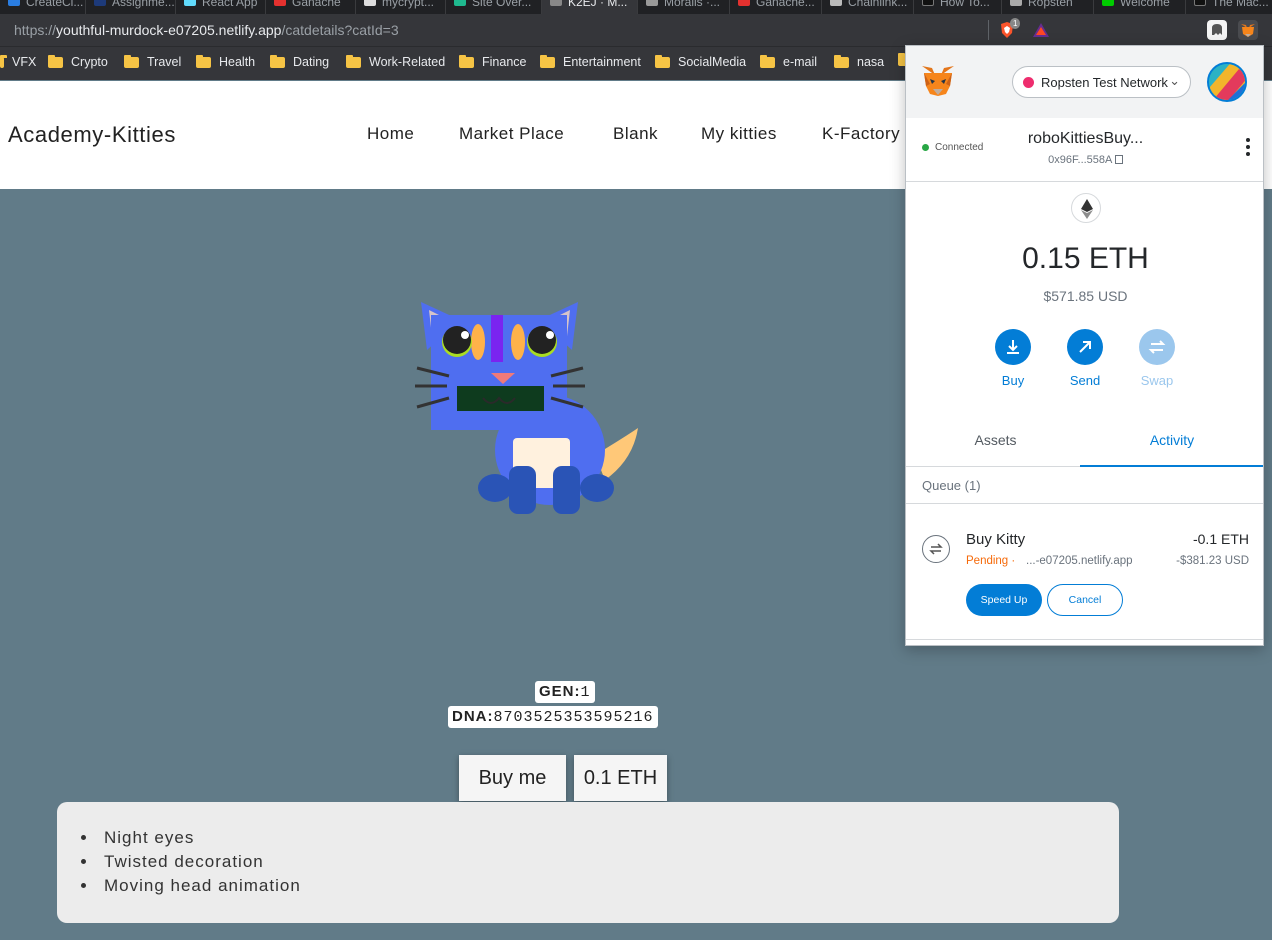 The height and width of the screenshot is (940, 1272). What do you see at coordinates (1004, 600) in the screenshot?
I see `speed-up-button: Speed Up` at bounding box center [1004, 600].